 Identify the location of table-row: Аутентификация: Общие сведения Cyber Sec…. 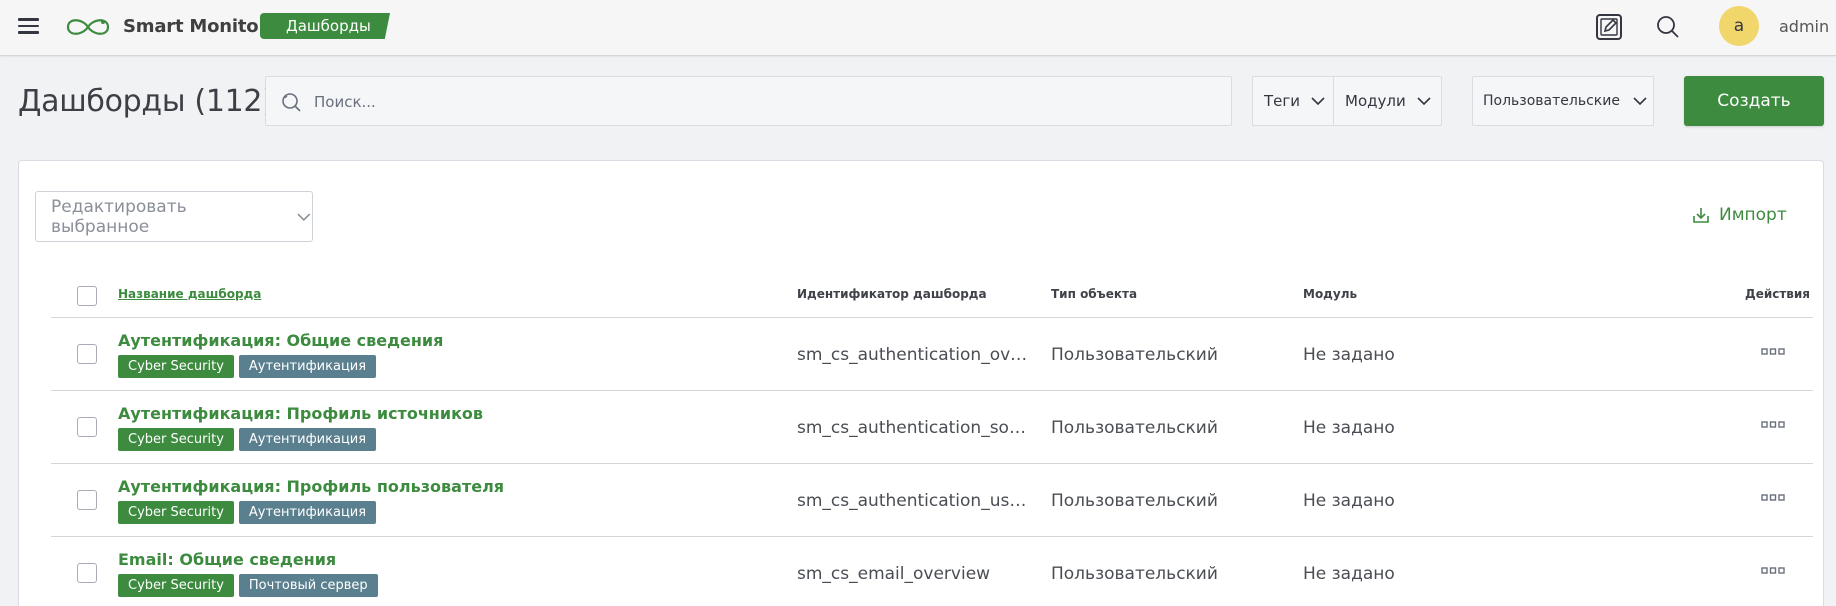
(932, 354).